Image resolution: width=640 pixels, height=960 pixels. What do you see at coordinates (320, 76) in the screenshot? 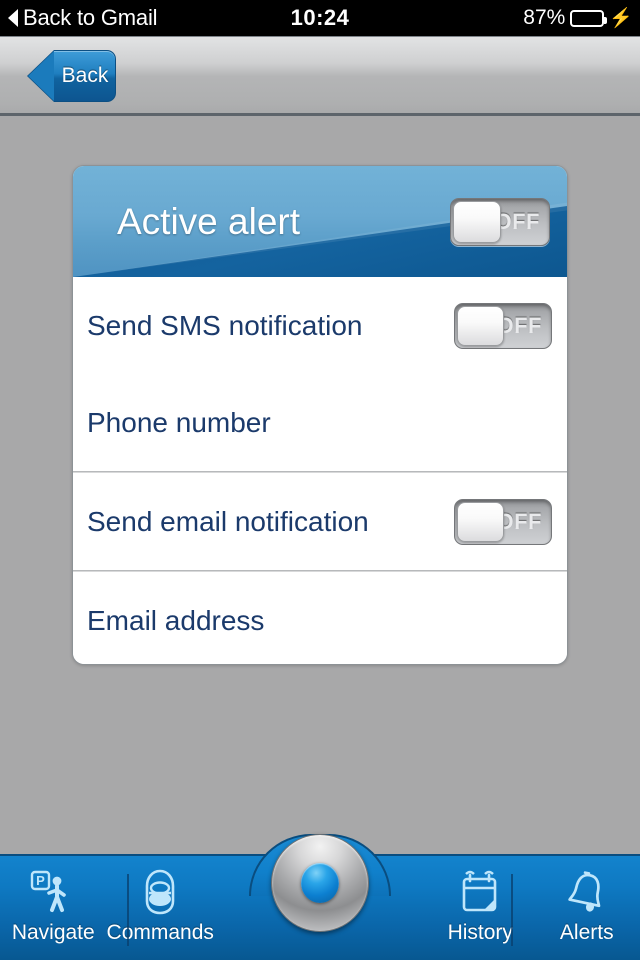
I see `navigation-bar: Back` at bounding box center [320, 76].